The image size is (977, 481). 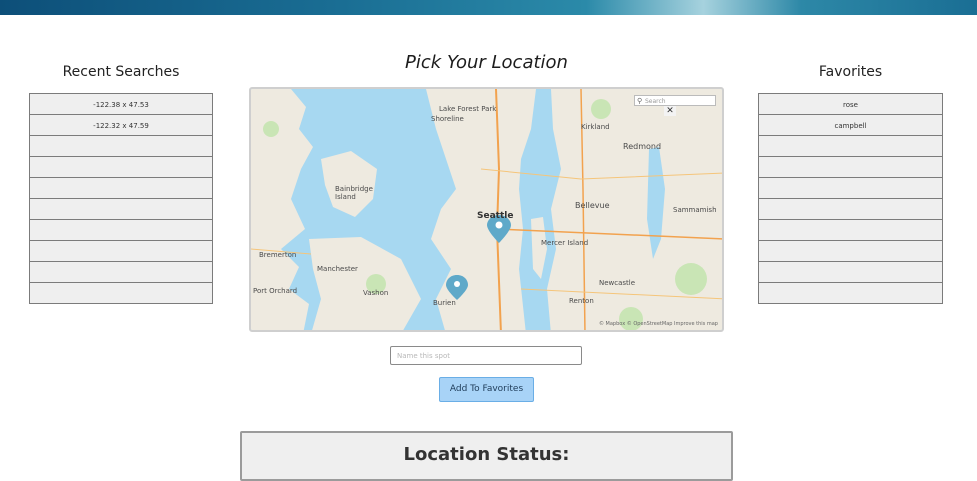 I want to click on map-label: Sammamish, so click(x=695, y=210).